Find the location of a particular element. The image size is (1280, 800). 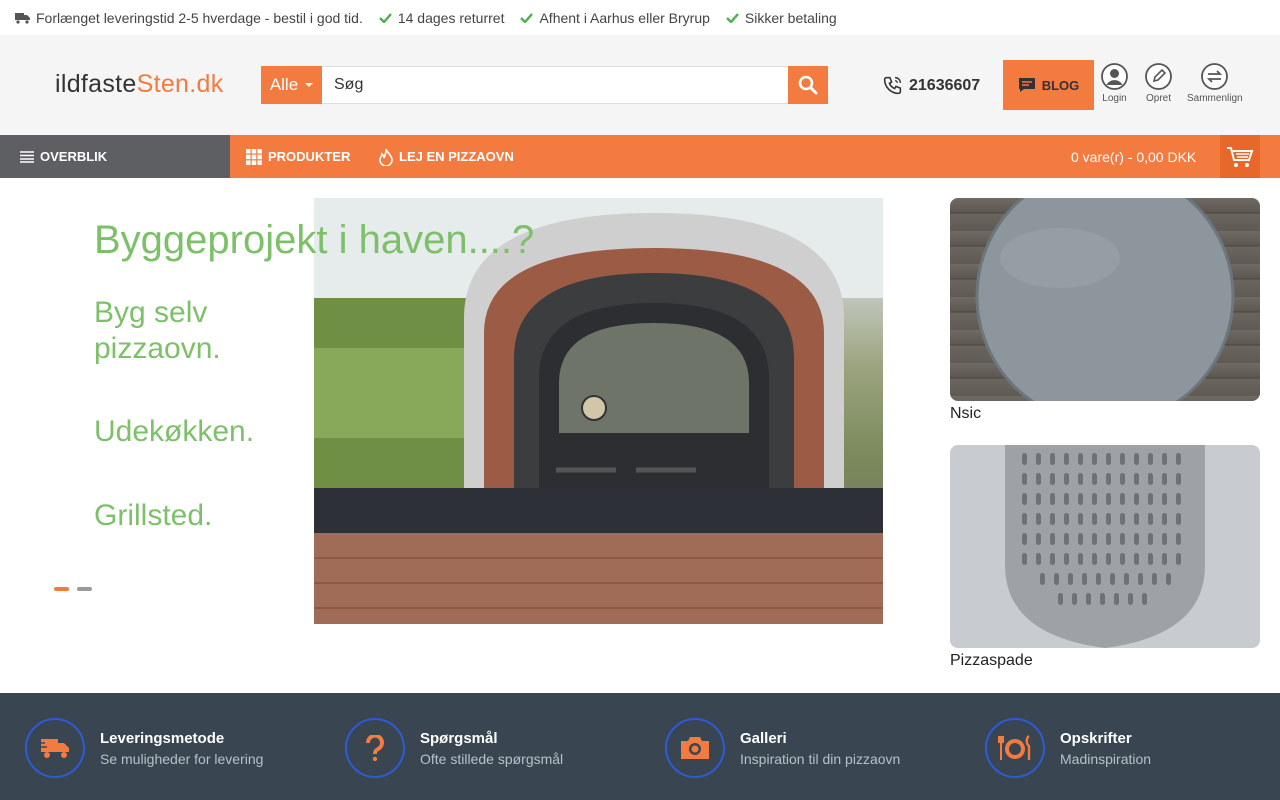

caret-down-icon is located at coordinates (309, 85).